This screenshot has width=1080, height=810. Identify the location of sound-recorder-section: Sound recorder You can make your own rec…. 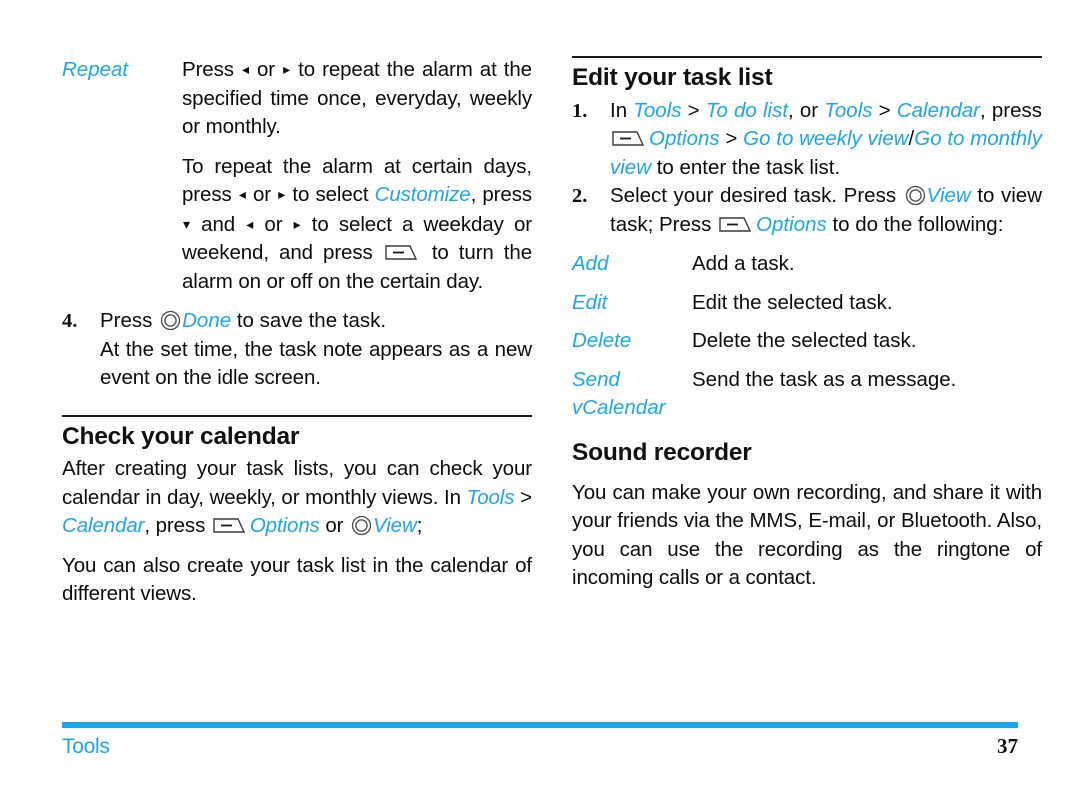
(807, 516).